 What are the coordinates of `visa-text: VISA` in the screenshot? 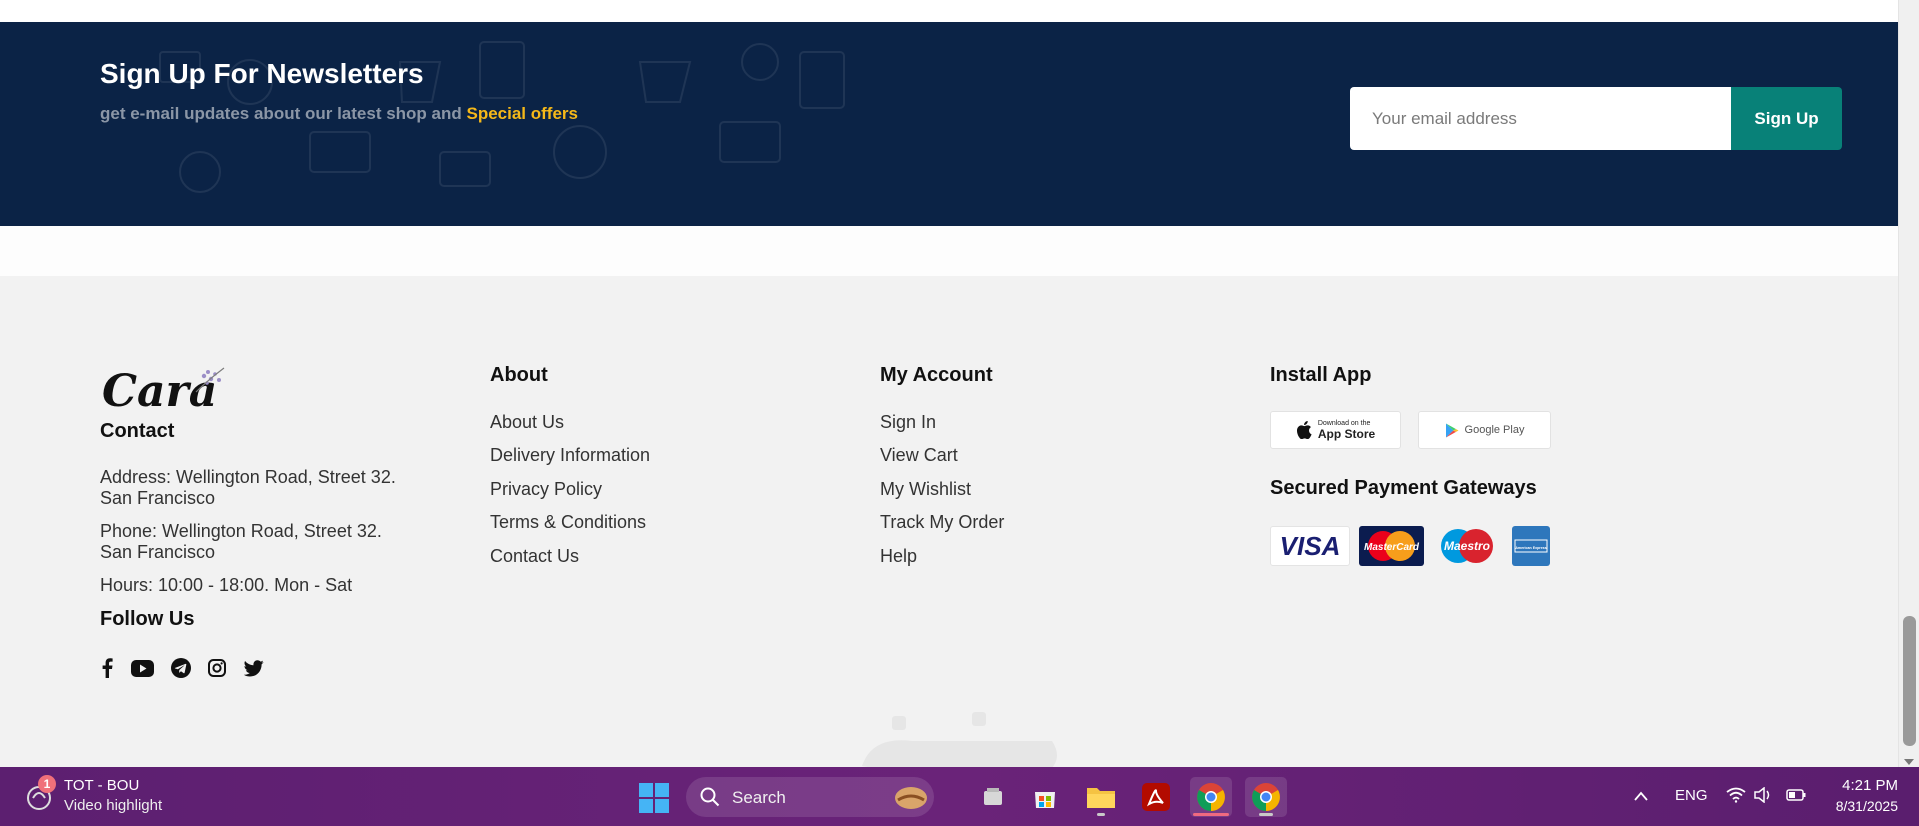 It's located at (1310, 546).